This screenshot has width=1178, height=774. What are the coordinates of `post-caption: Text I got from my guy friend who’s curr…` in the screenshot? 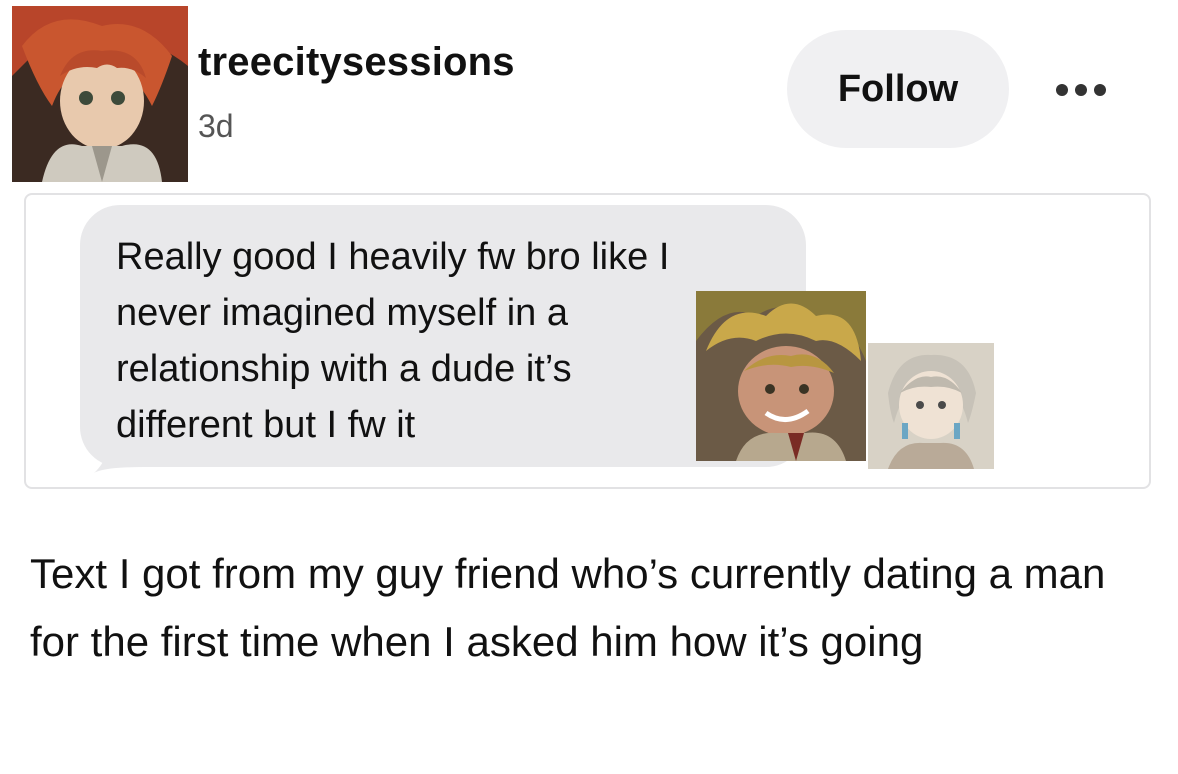 It's located at (568, 607).